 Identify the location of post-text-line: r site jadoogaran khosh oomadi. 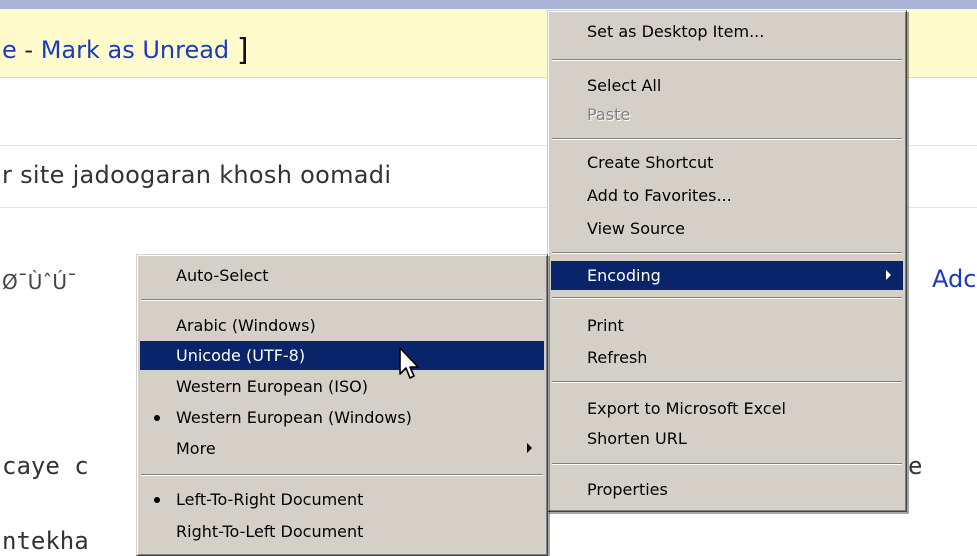
(197, 175).